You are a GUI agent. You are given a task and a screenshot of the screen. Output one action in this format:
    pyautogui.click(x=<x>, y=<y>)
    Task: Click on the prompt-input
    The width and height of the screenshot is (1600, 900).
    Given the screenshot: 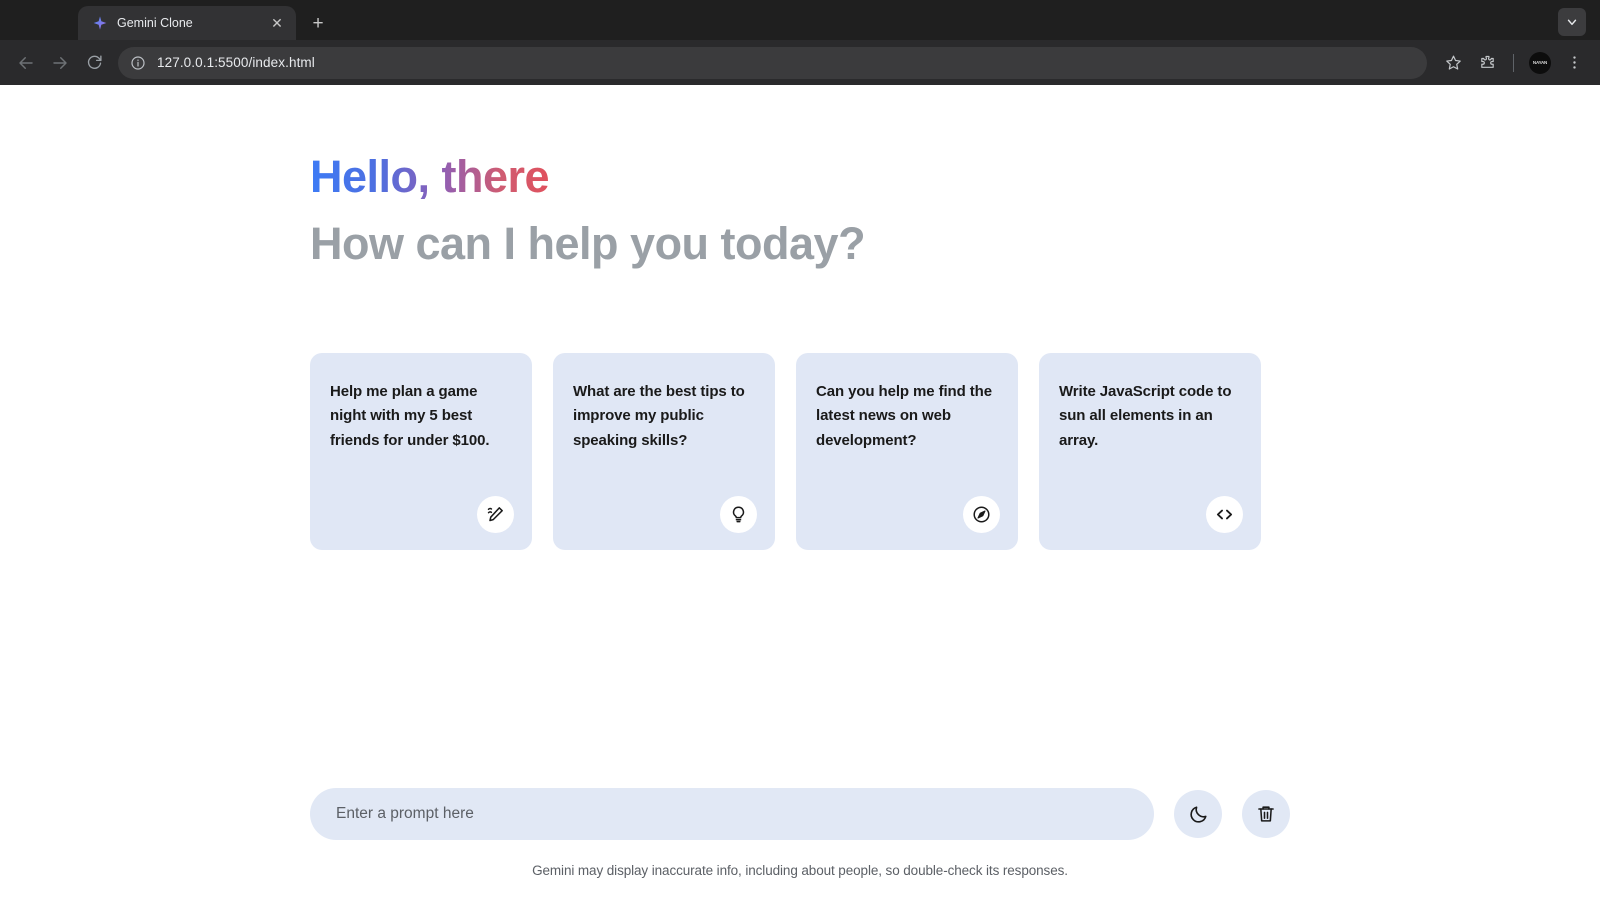 What is the action you would take?
    pyautogui.click(x=732, y=814)
    